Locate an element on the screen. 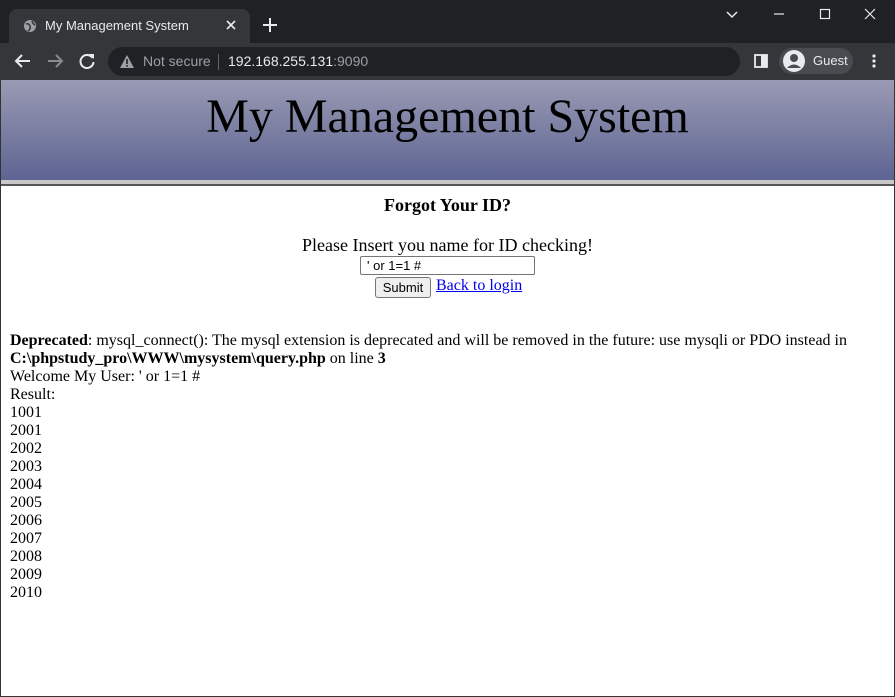  result-item: 2007 is located at coordinates (26, 538).